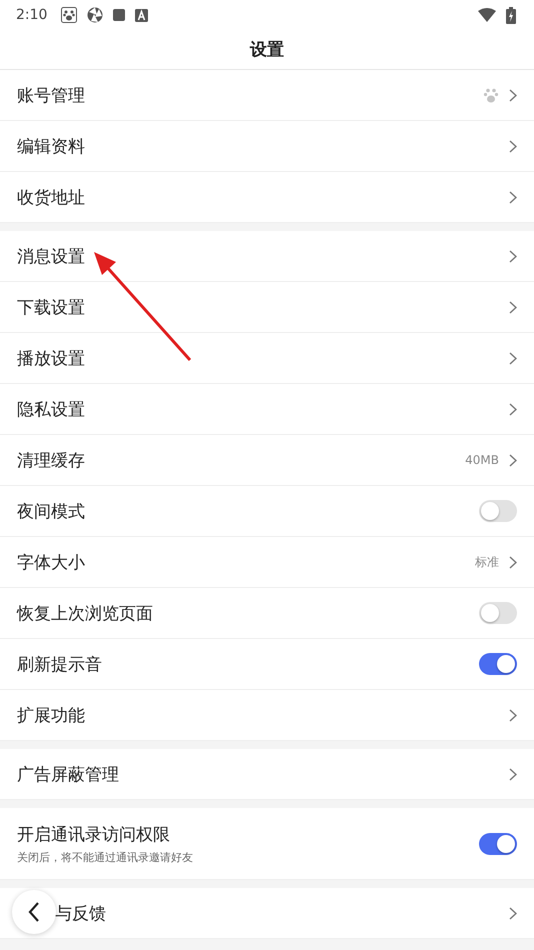 The image size is (534, 950). Describe the element at coordinates (511, 15) in the screenshot. I see `battery-icon` at that location.